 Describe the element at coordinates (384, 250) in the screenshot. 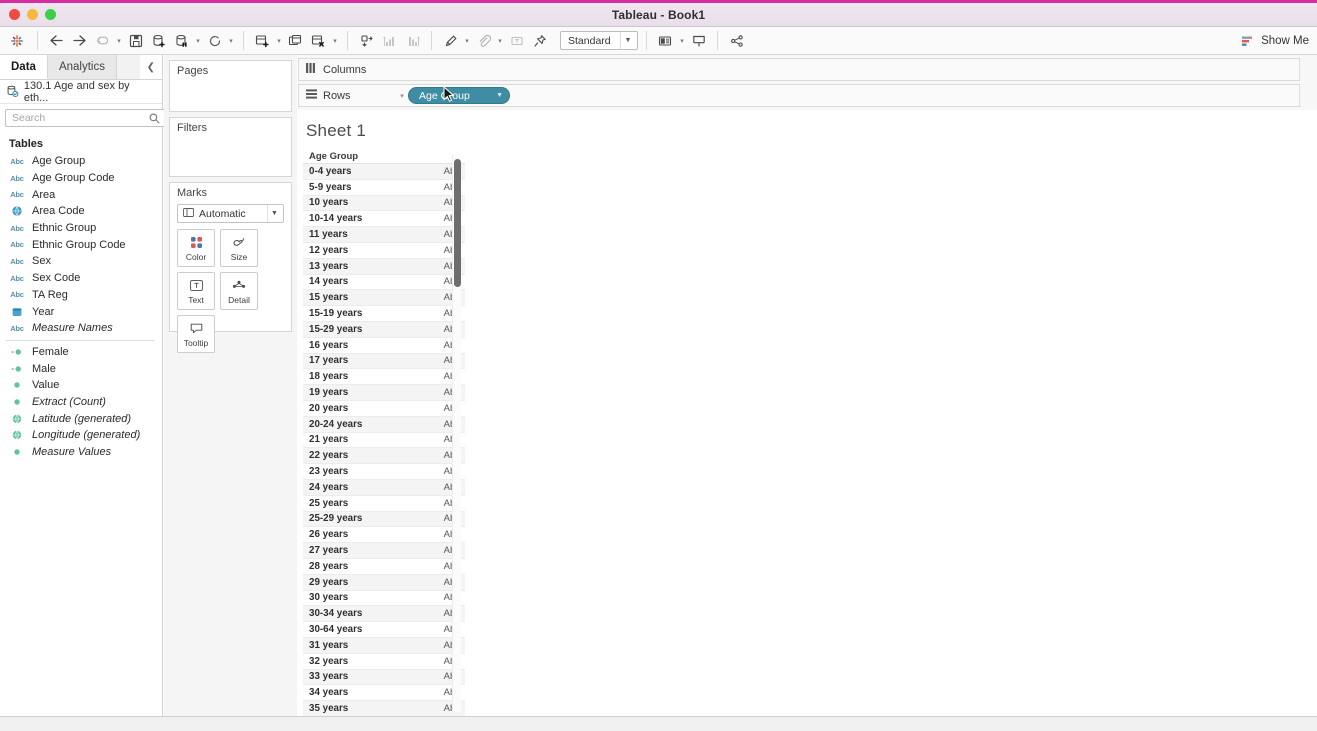

I see `table-row: 12 yearsAbc` at that location.